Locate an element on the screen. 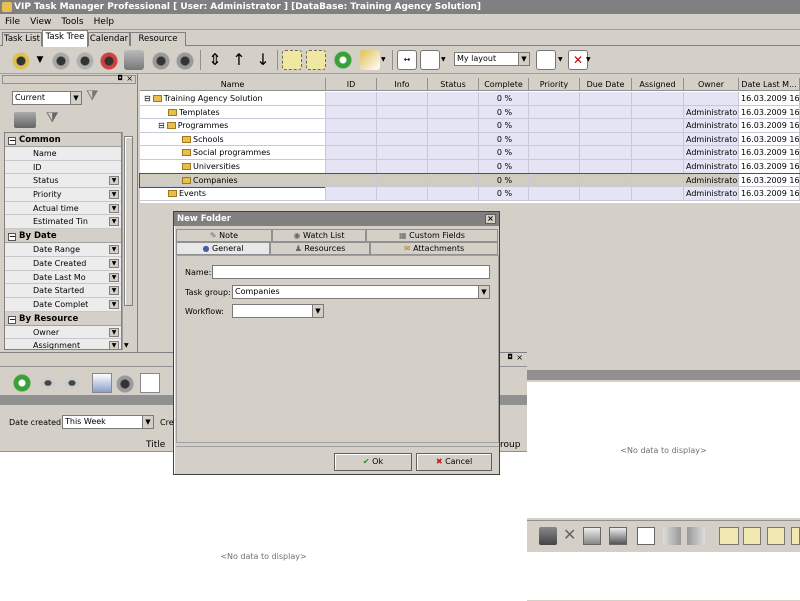 Image resolution: width=800 pixels, height=601 pixels. print-icon is located at coordinates (592, 536).